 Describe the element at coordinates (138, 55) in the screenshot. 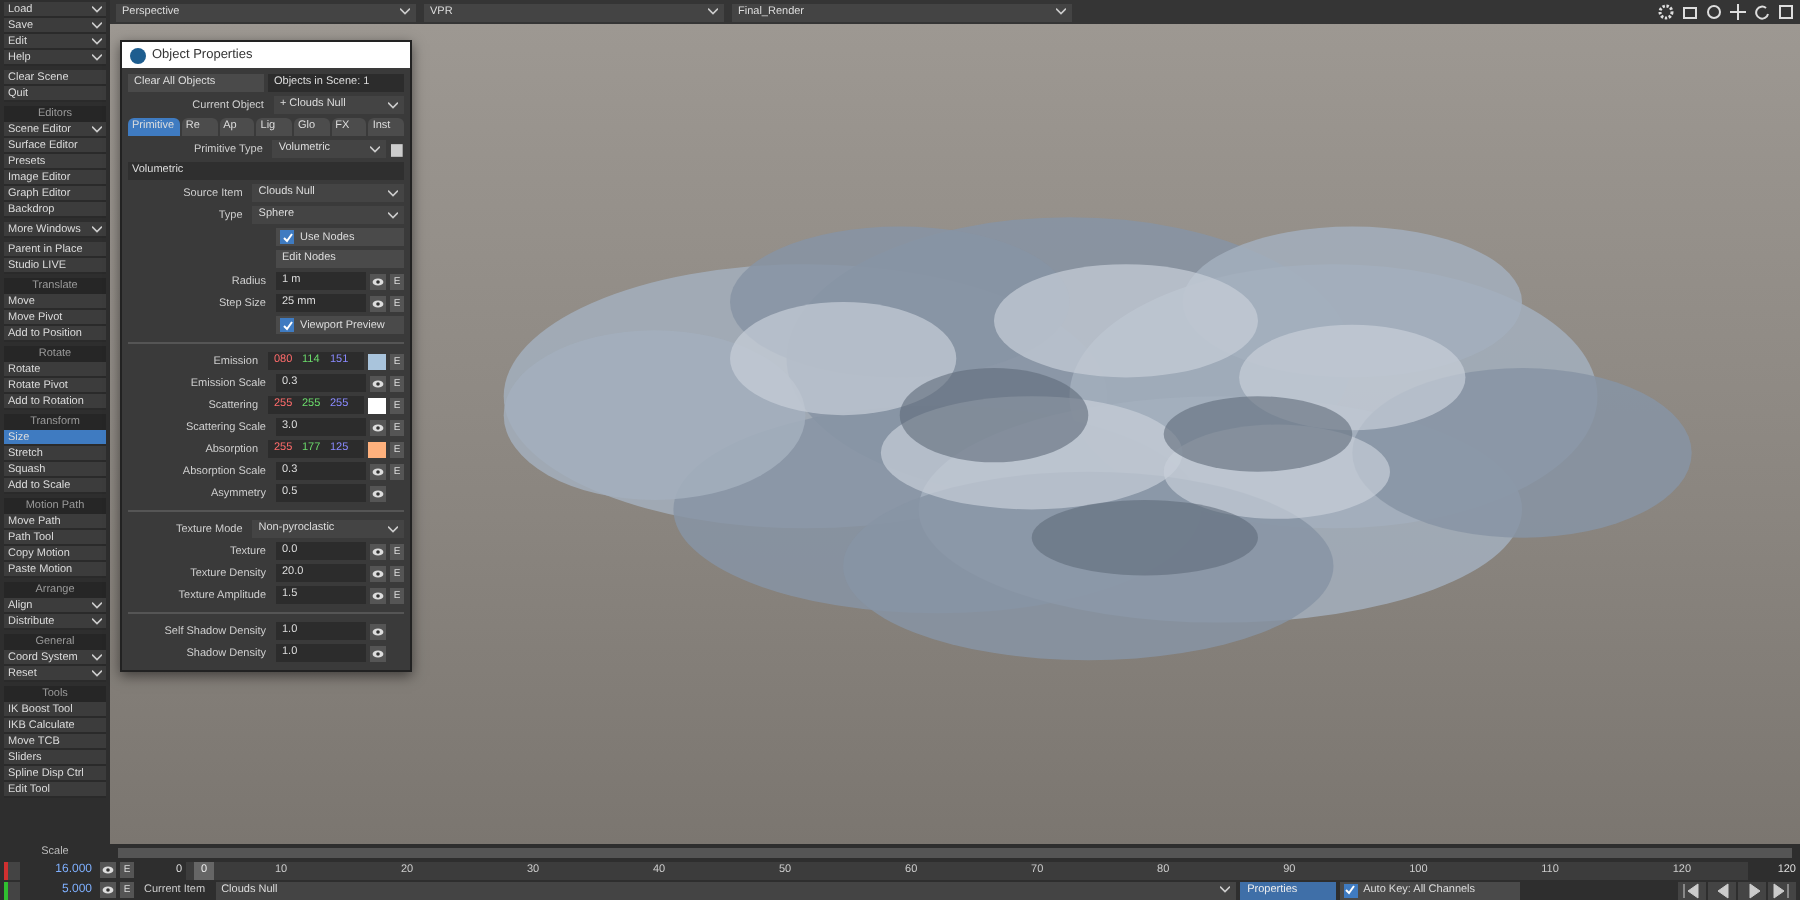

I see `app-logo-icon` at that location.